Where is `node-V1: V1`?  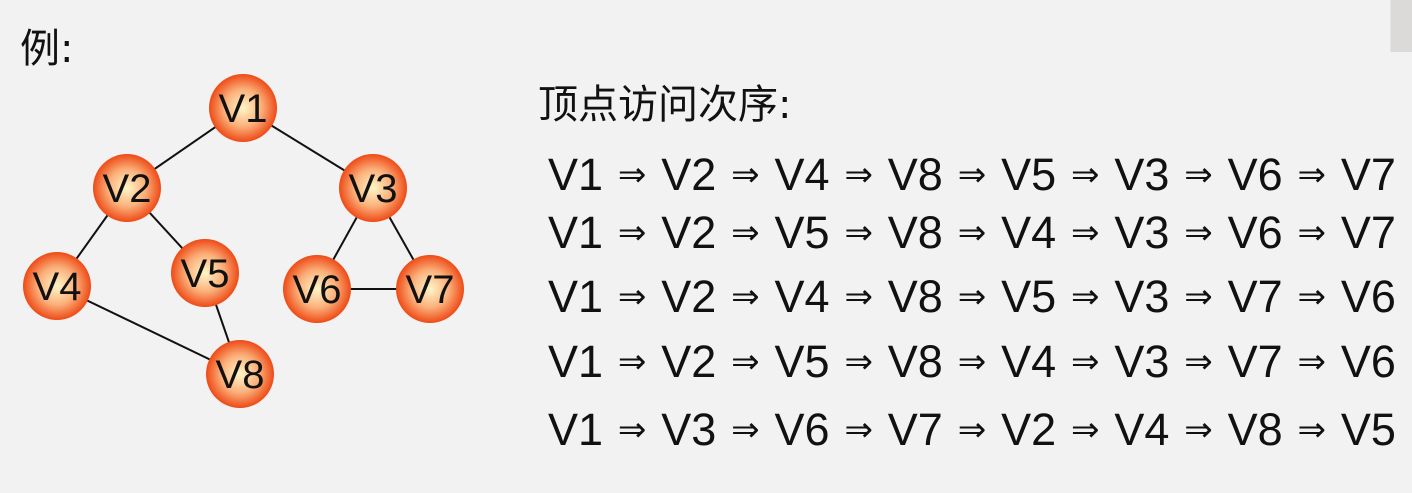
node-V1: V1 is located at coordinates (243, 108).